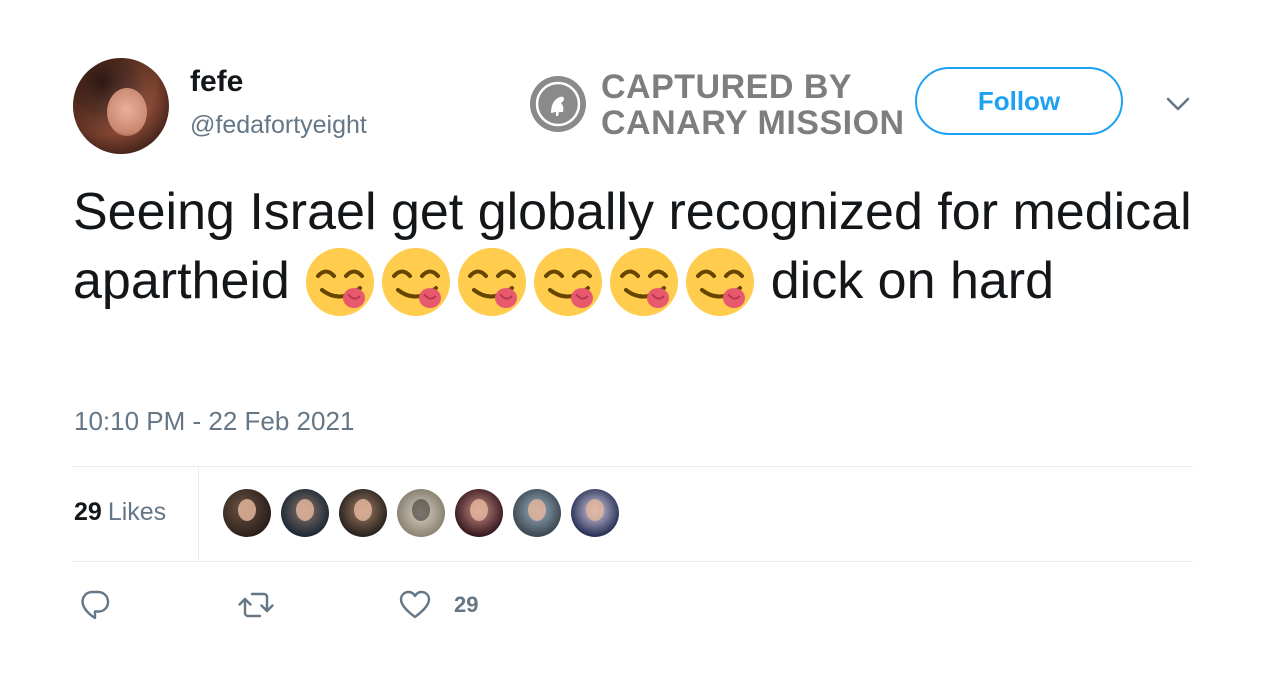 The height and width of the screenshot is (678, 1267). I want to click on divider-top, so click(633, 466).